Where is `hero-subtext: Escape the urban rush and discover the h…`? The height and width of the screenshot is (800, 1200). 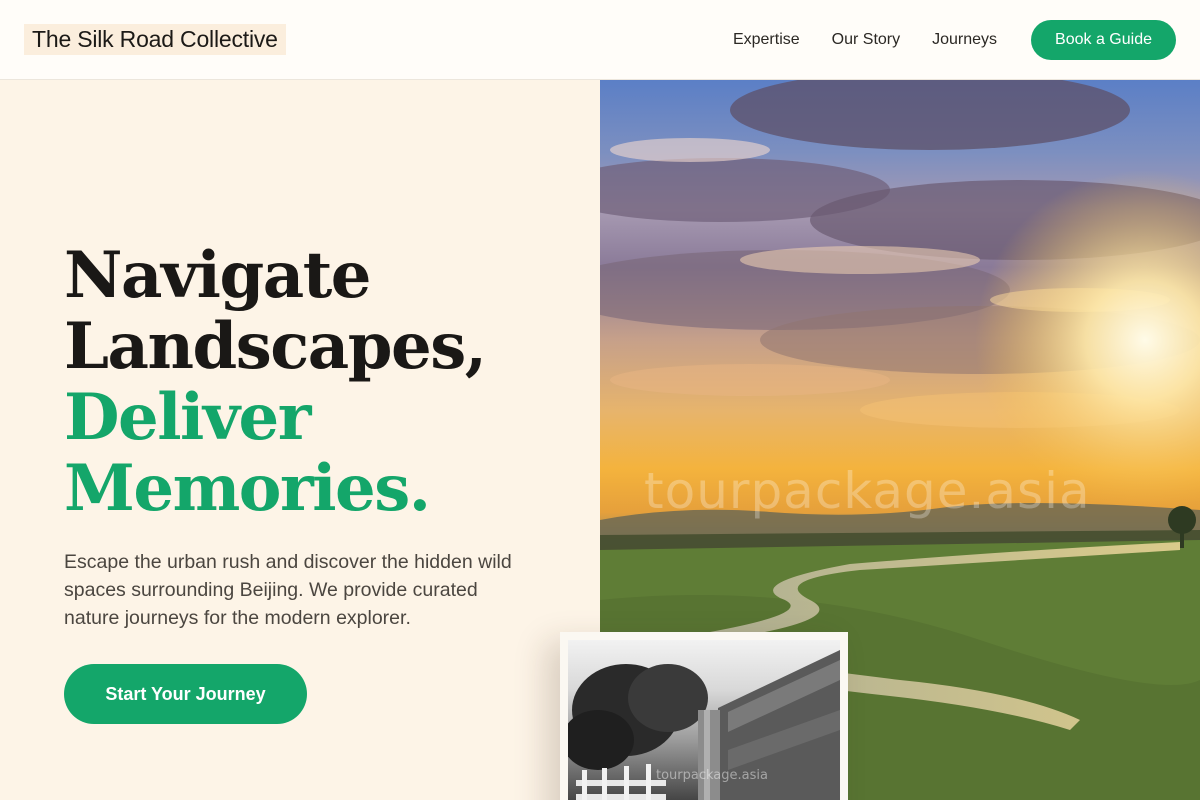
hero-subtext: Escape the urban rush and discover the h… is located at coordinates (288, 590).